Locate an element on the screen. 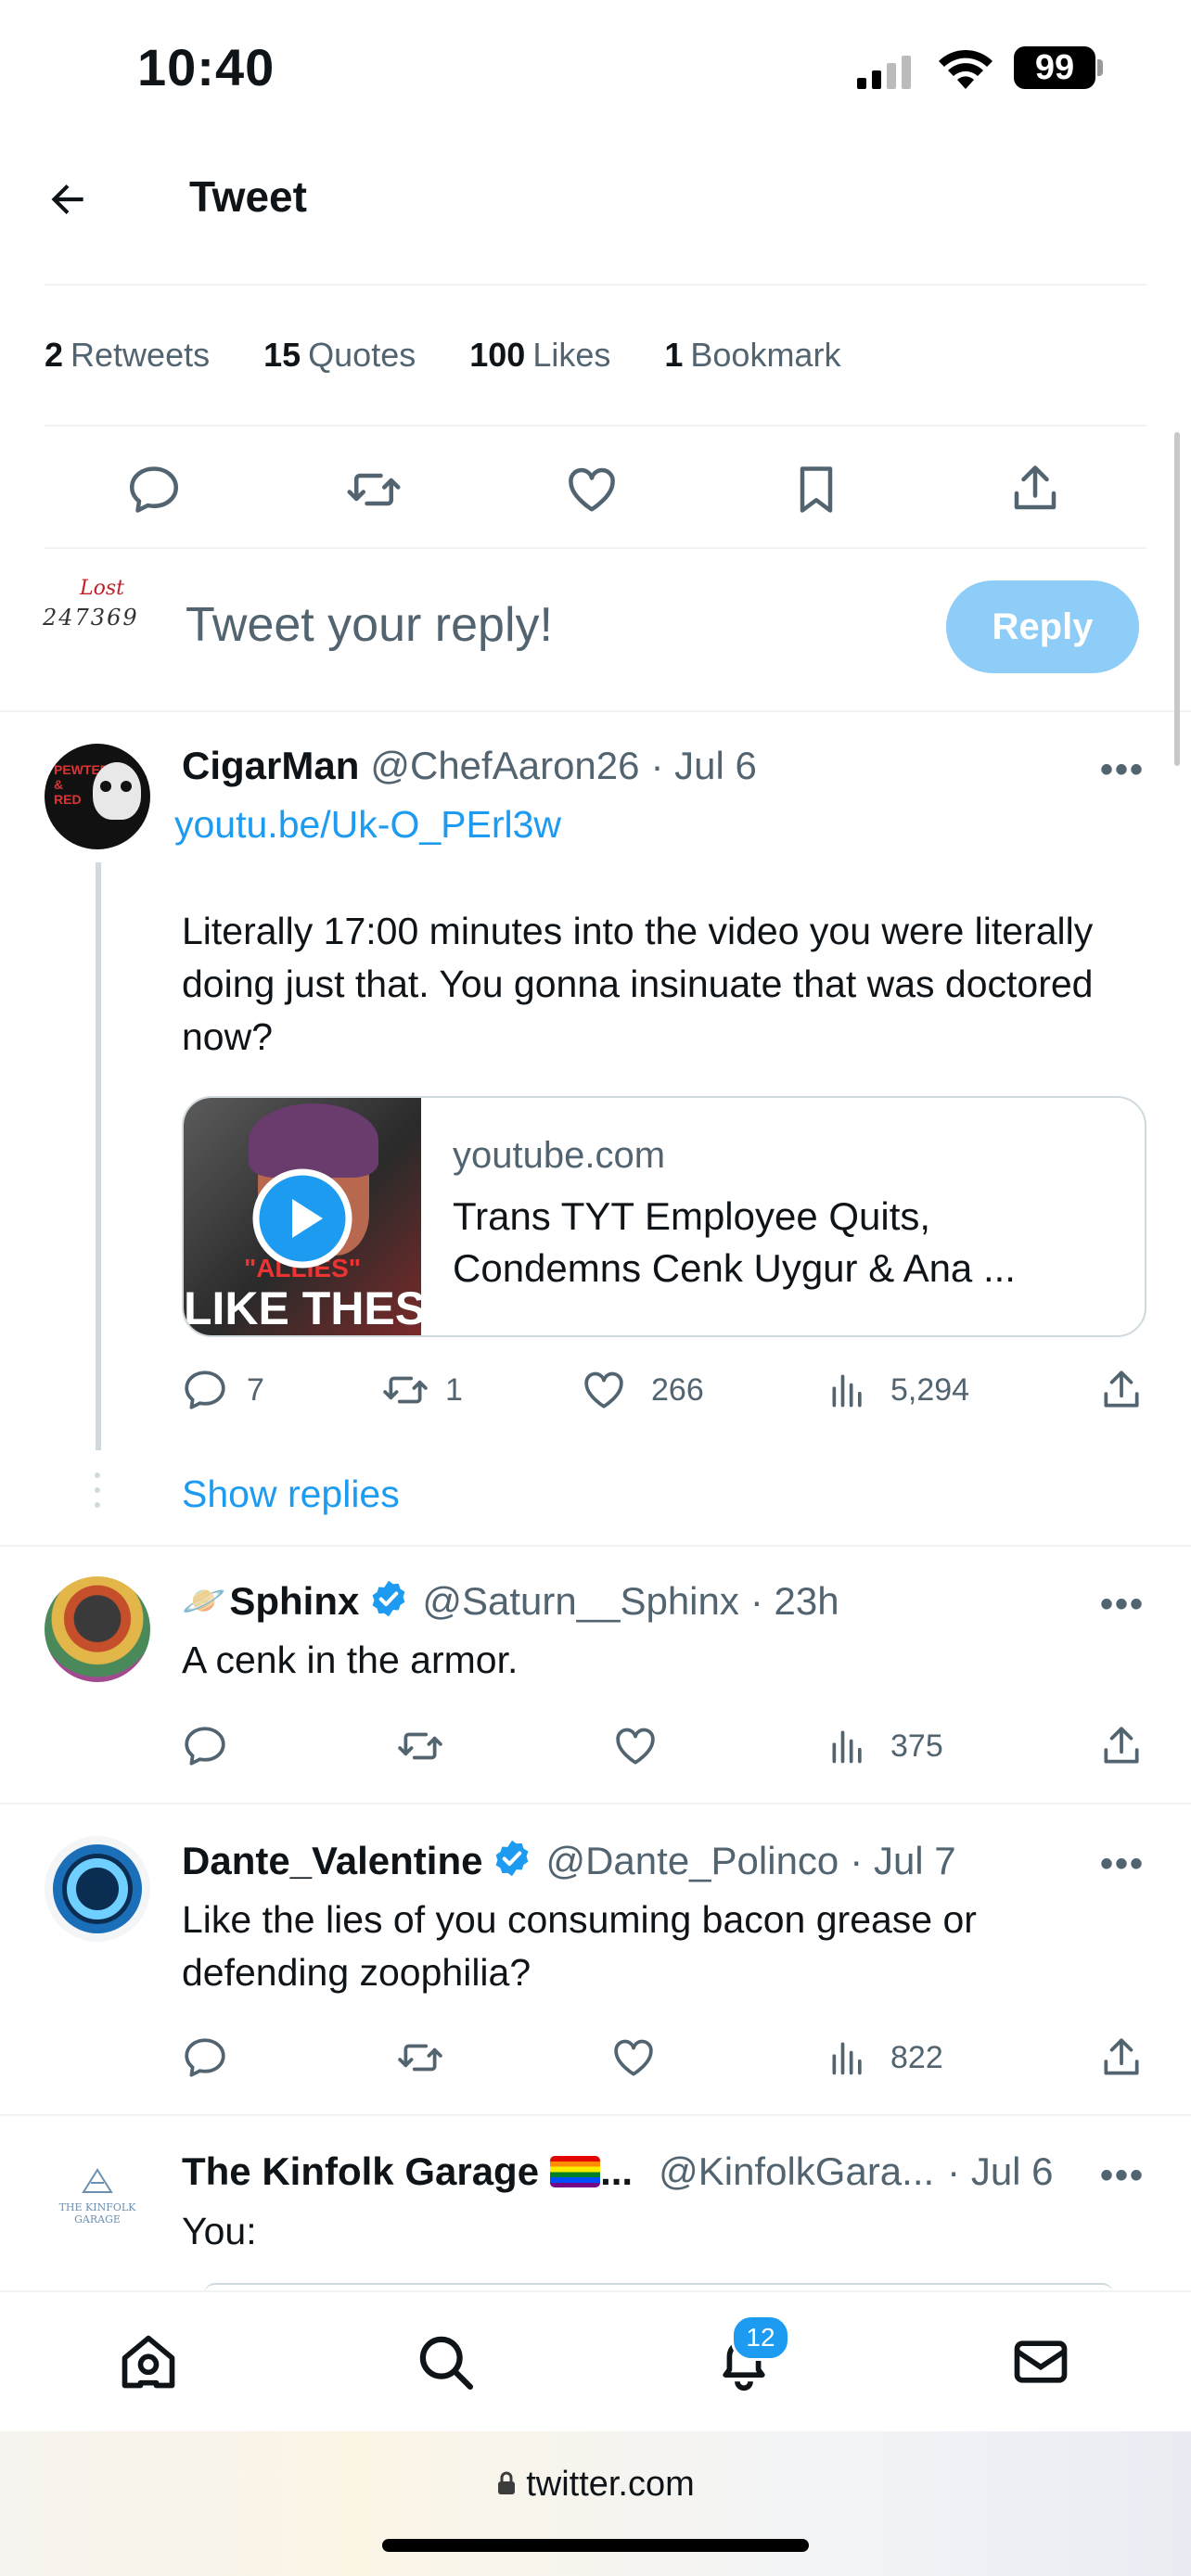 The width and height of the screenshot is (1191, 2576). author-name: The Kinfolk Garage is located at coordinates (360, 2171).